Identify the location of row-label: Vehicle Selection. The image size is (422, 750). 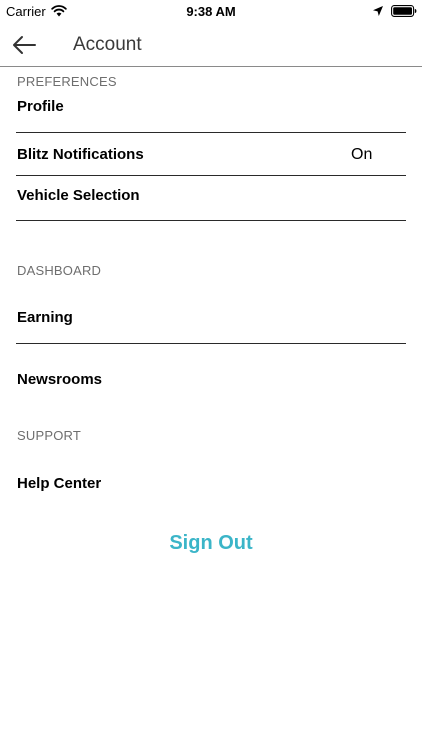
(78, 195).